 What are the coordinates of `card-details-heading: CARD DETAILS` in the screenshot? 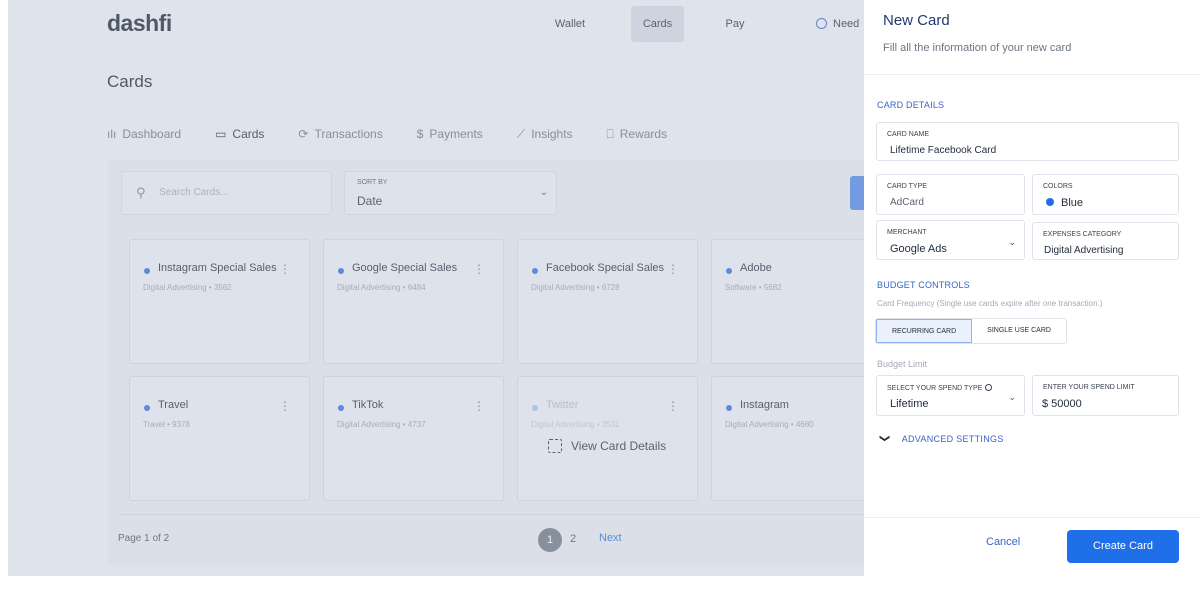 It's located at (911, 105).